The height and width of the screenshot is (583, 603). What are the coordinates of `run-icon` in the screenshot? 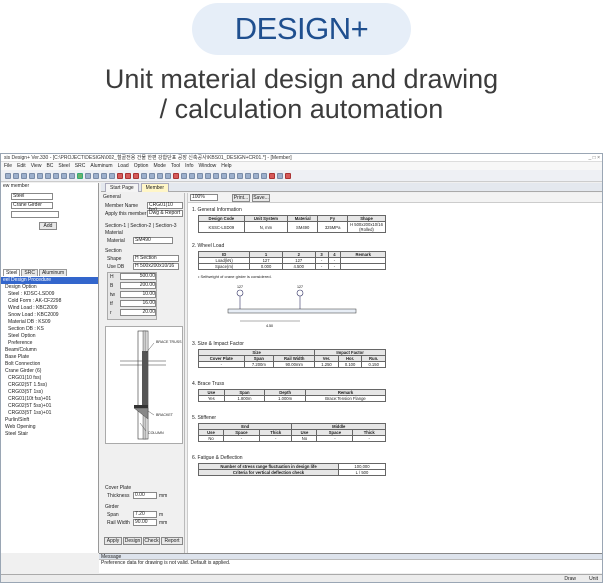 It's located at (80, 175).